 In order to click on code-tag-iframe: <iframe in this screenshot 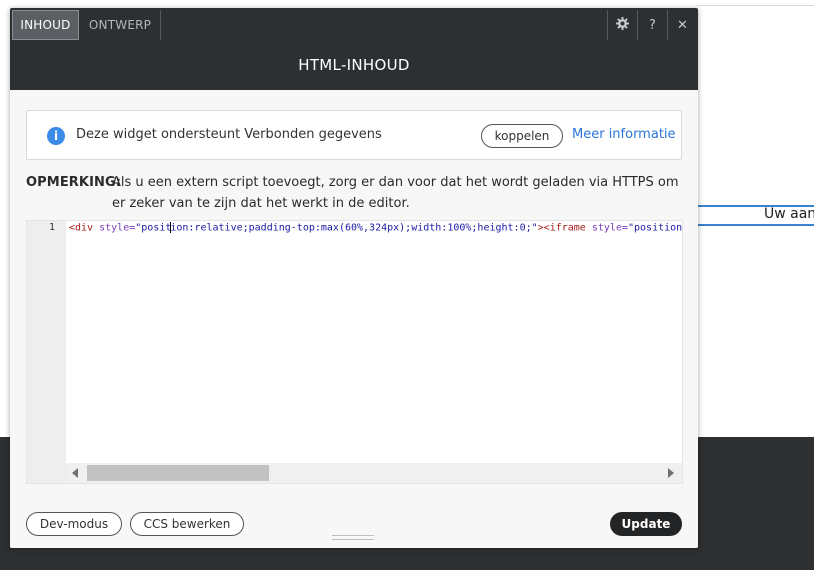, I will do `click(564, 228)`.